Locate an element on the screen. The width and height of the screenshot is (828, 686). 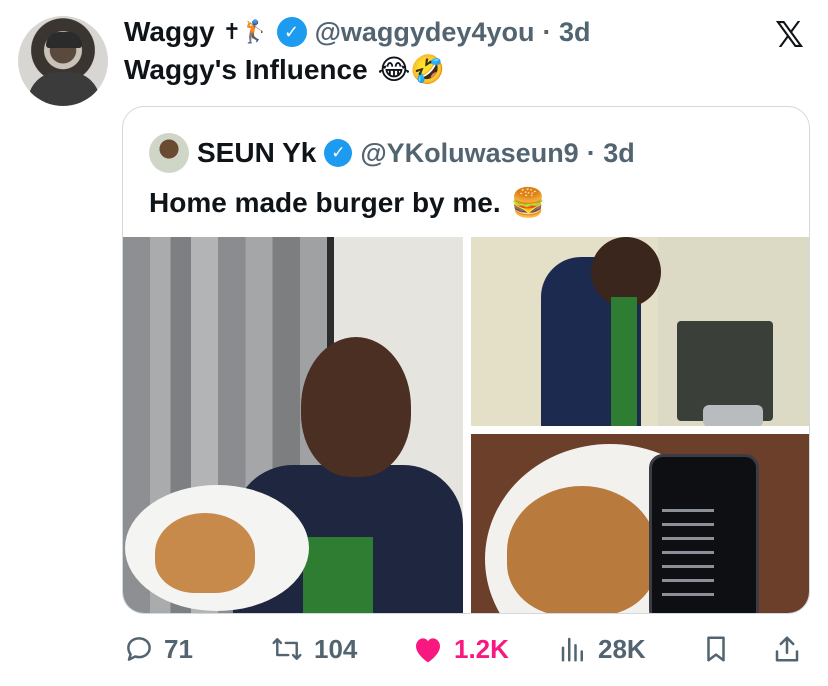
quote-text-emoji: 🍔 is located at coordinates (528, 202).